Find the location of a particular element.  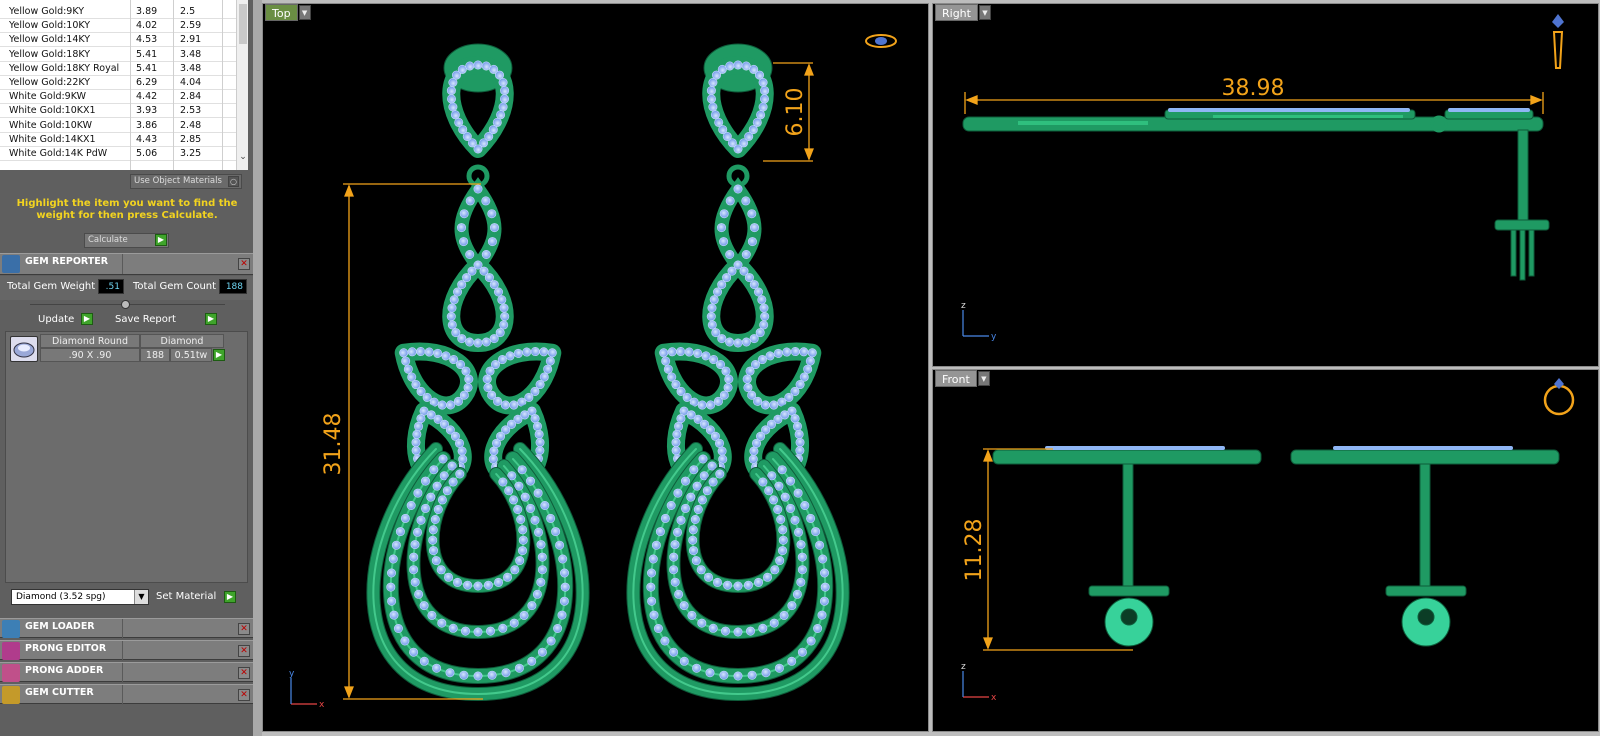

material-factor: 4.04 is located at coordinates (191, 82).